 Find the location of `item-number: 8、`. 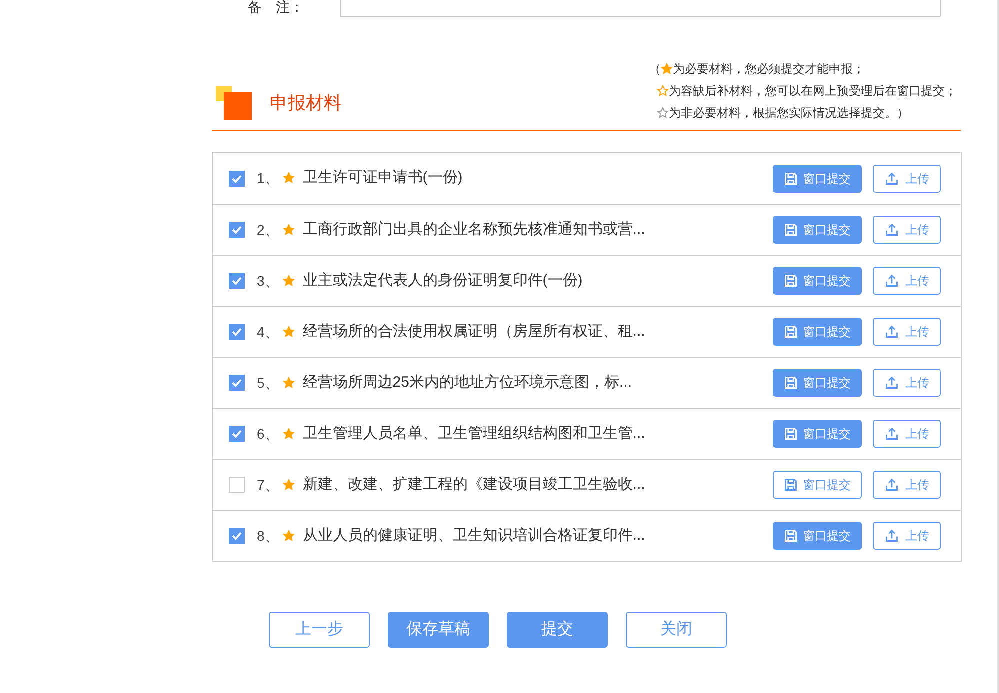

item-number: 8、 is located at coordinates (268, 536).